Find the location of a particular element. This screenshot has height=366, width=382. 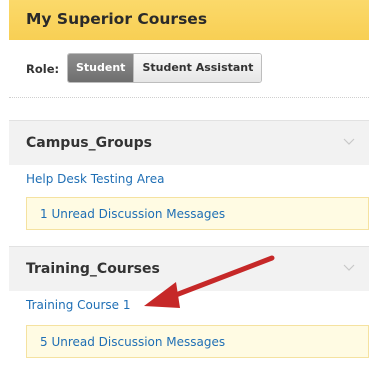

unread-messages-box: 5 Unread Discussion Messages is located at coordinates (197, 341).